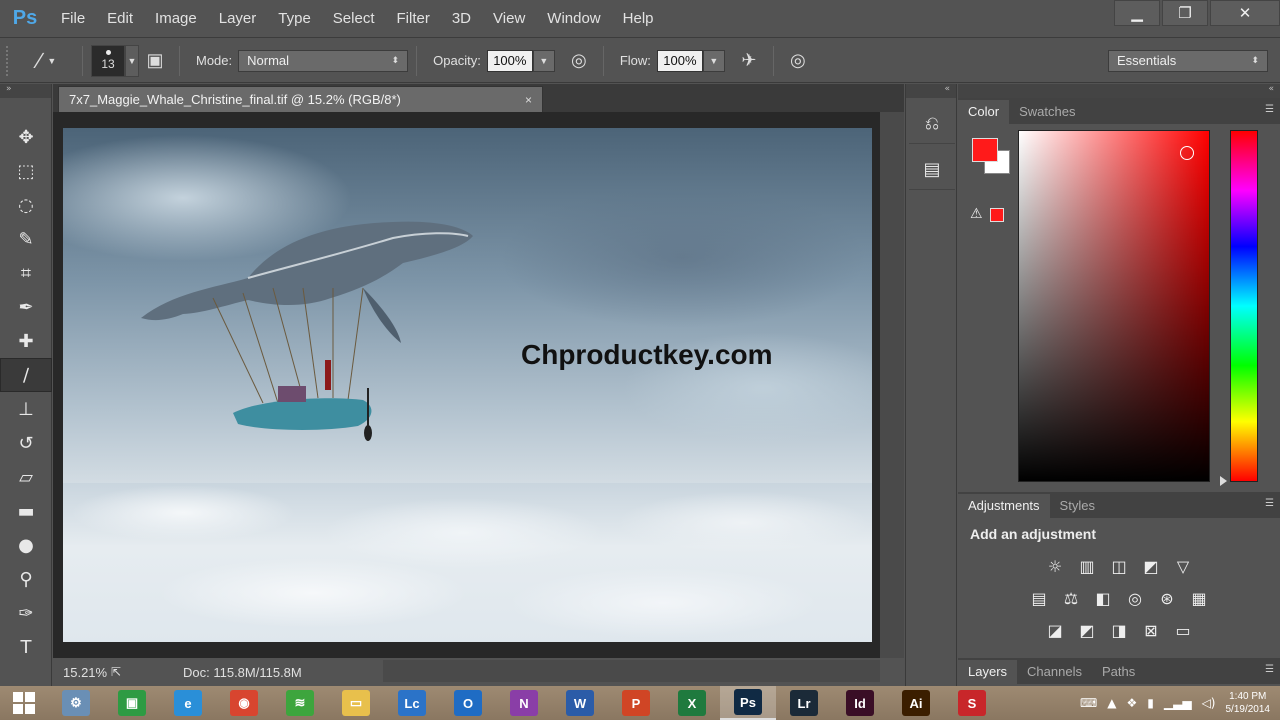  I want to click on close-button: ✕, so click(1245, 13).